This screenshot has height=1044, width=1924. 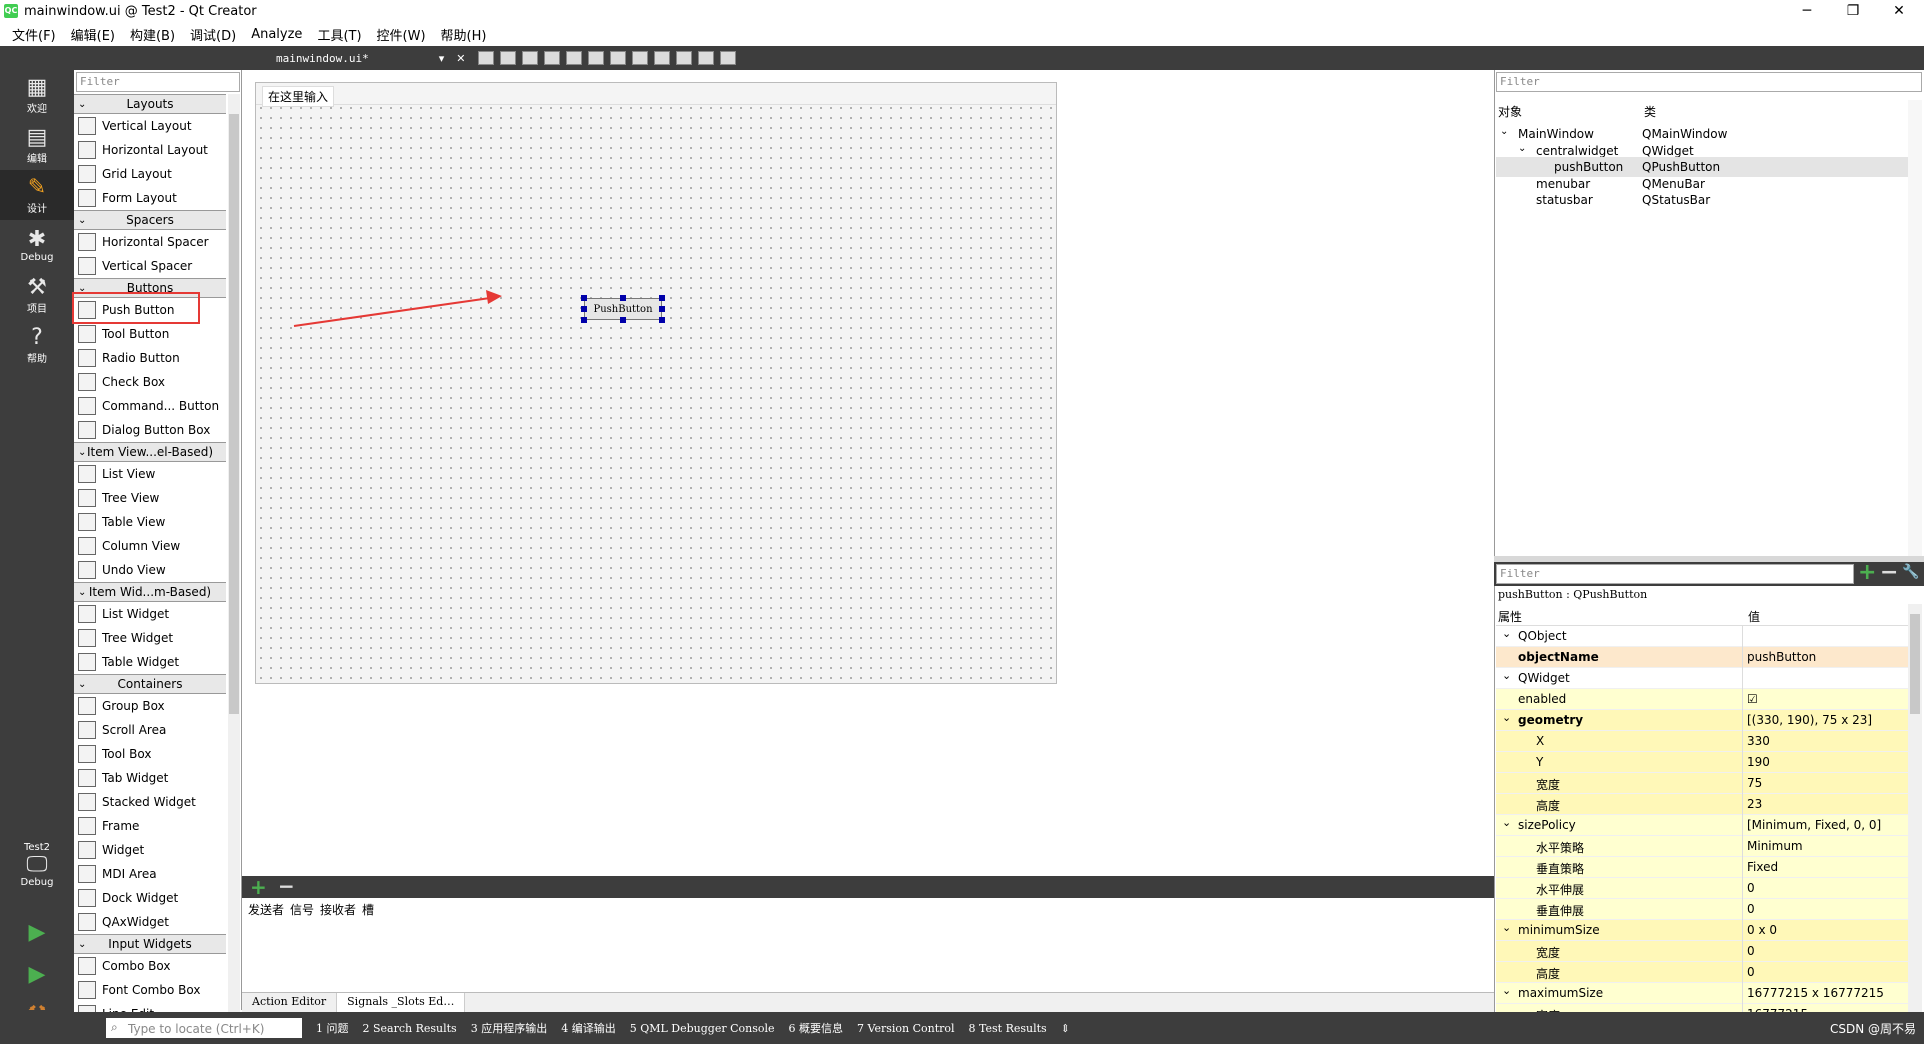 I want to click on widget-item-grid-layout: Grid Layout, so click(x=150, y=174).